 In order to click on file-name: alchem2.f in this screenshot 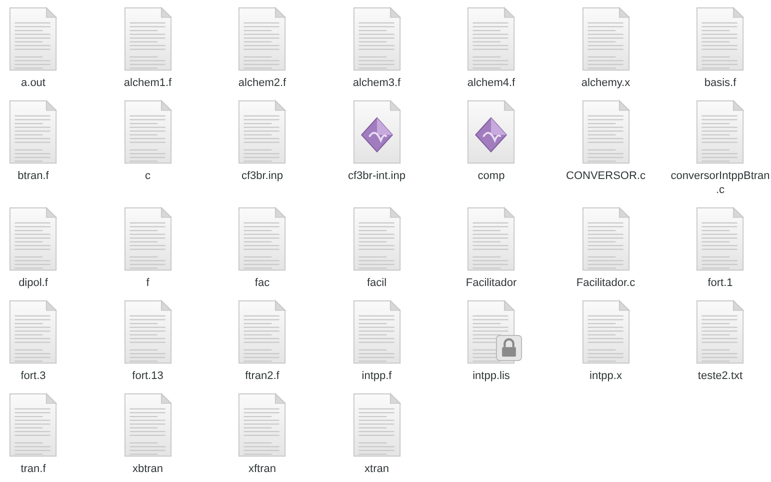, I will do `click(262, 83)`.